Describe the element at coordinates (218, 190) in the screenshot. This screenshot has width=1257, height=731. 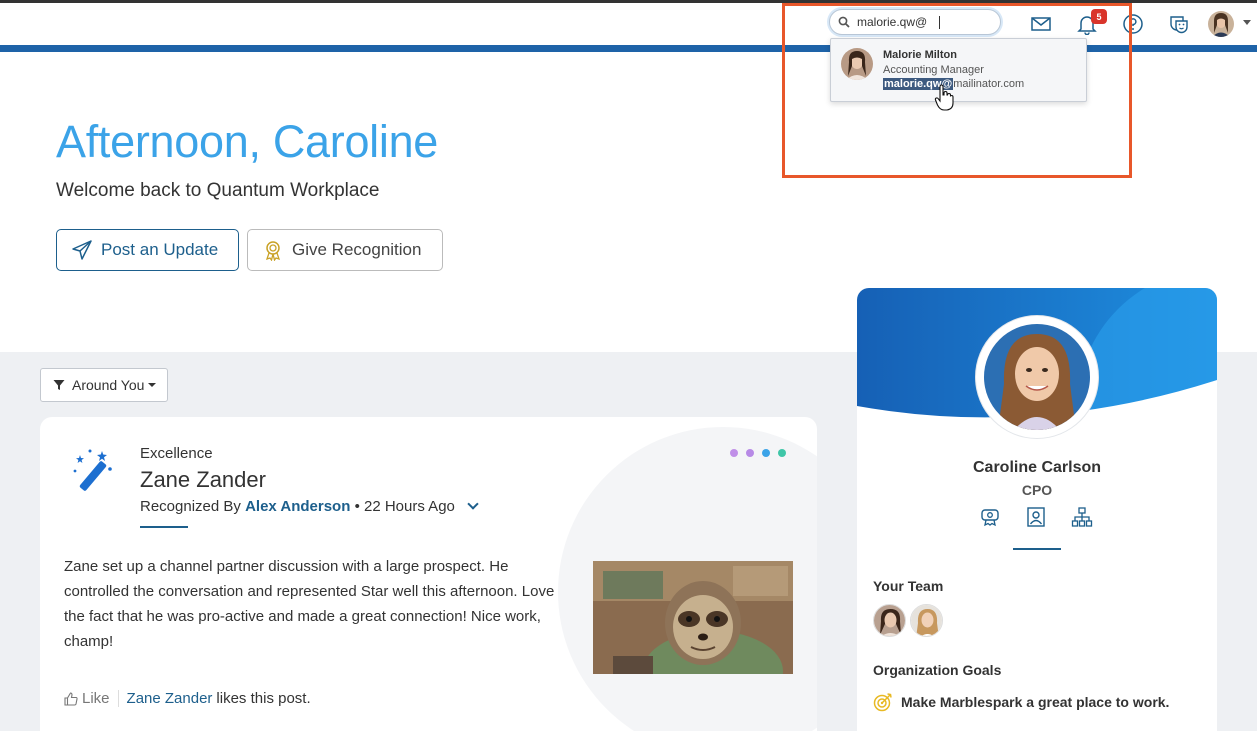
I see `welcome-message: Welcome back to Quantum Workplace` at that location.